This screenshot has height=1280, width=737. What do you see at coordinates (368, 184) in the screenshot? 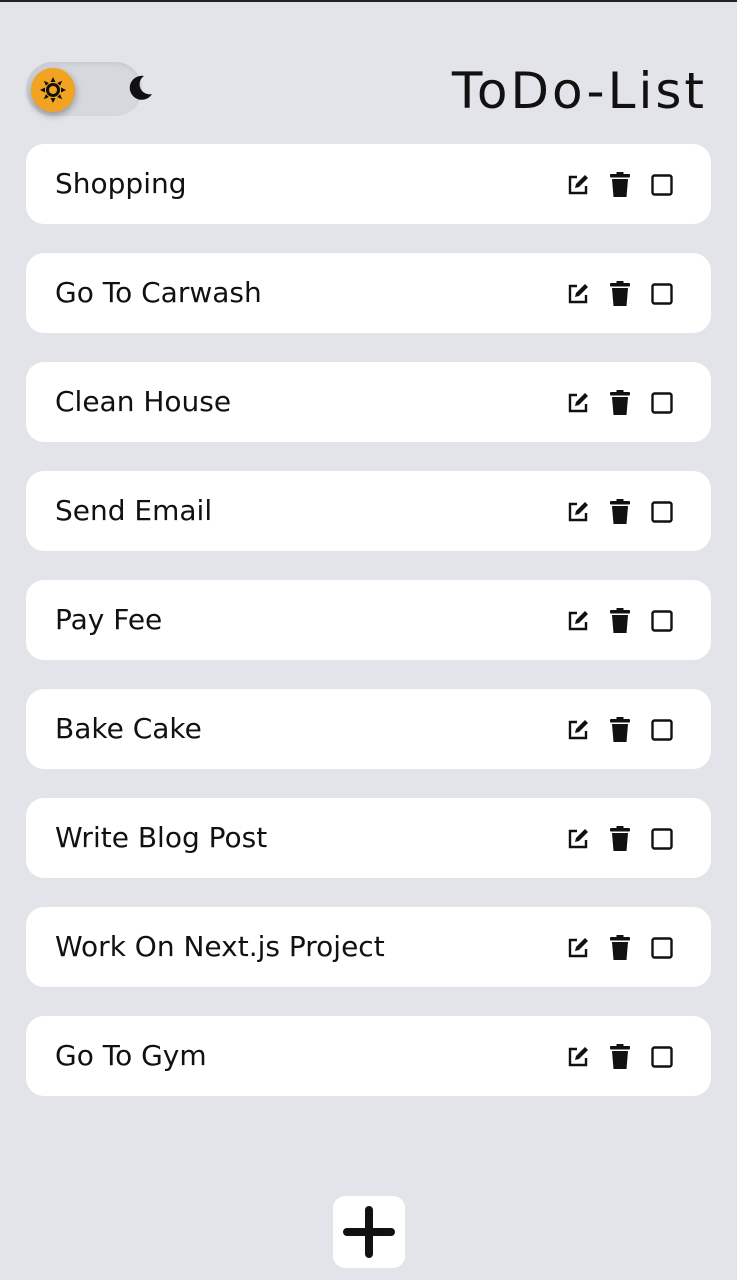
I see `todo-item: Shopping` at bounding box center [368, 184].